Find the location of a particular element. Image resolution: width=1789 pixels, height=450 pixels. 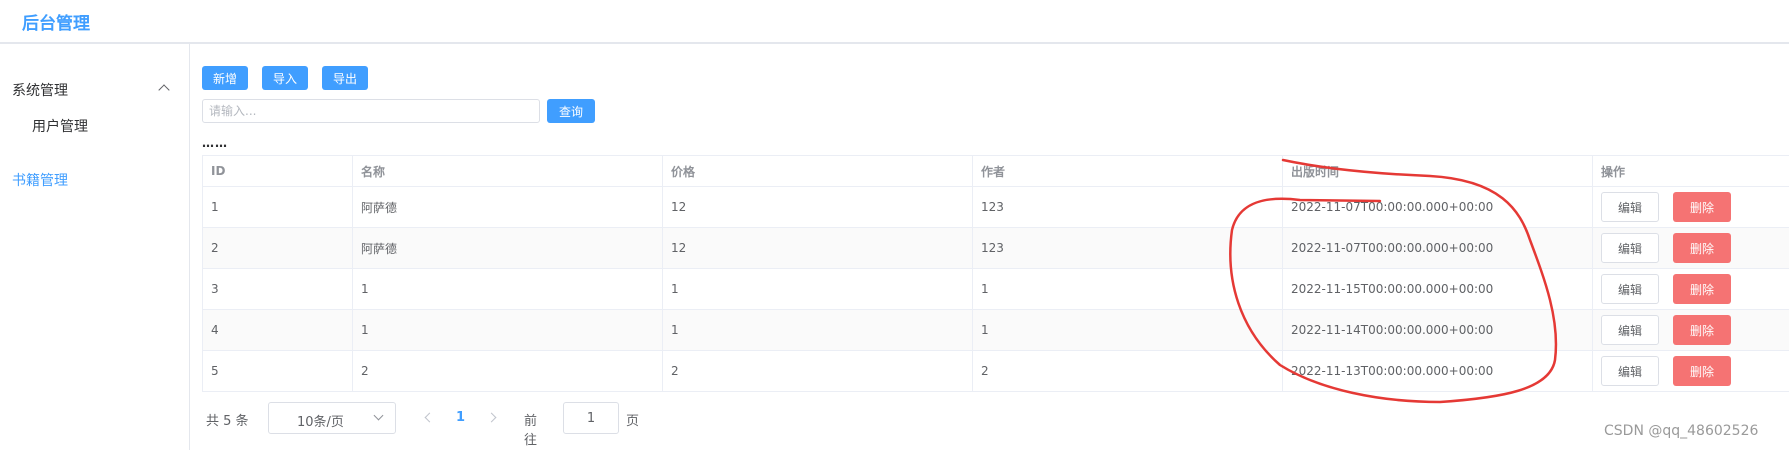

table-cell: 2022-11-13T00:00:00.000+00:00 is located at coordinates (1437, 371).